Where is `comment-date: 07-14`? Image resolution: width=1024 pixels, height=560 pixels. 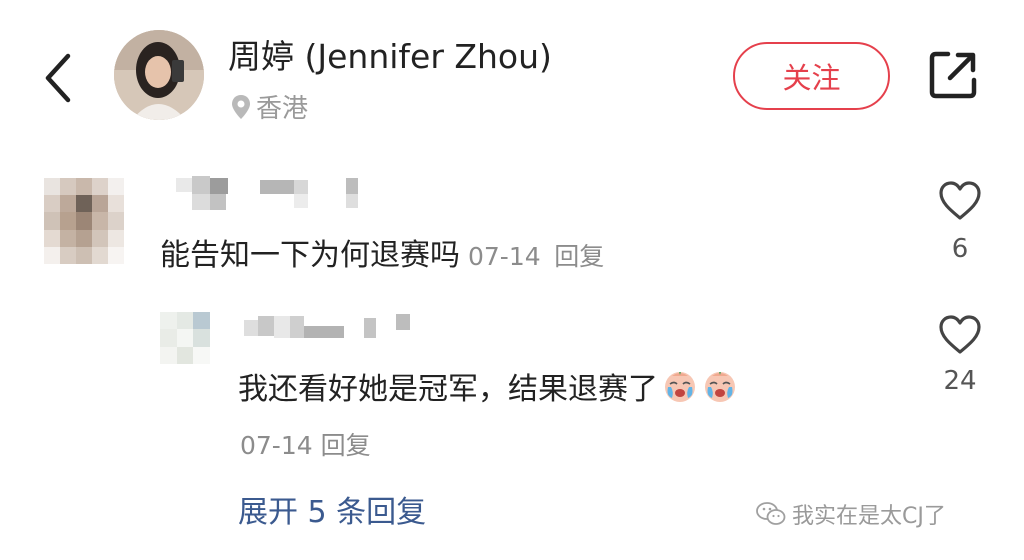
comment-date: 07-14 is located at coordinates (504, 256).